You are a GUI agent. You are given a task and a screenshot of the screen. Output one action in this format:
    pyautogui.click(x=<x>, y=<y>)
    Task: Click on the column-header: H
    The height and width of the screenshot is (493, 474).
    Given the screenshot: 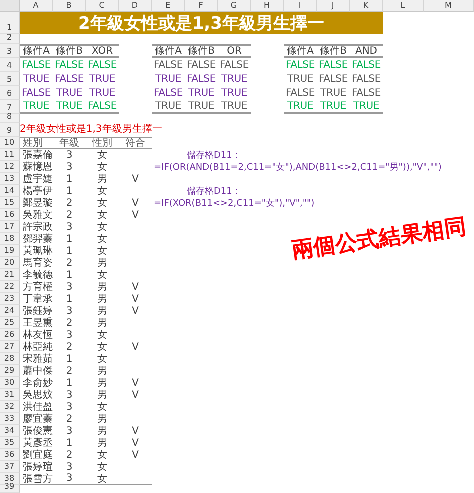 What is the action you would take?
    pyautogui.click(x=267, y=6)
    